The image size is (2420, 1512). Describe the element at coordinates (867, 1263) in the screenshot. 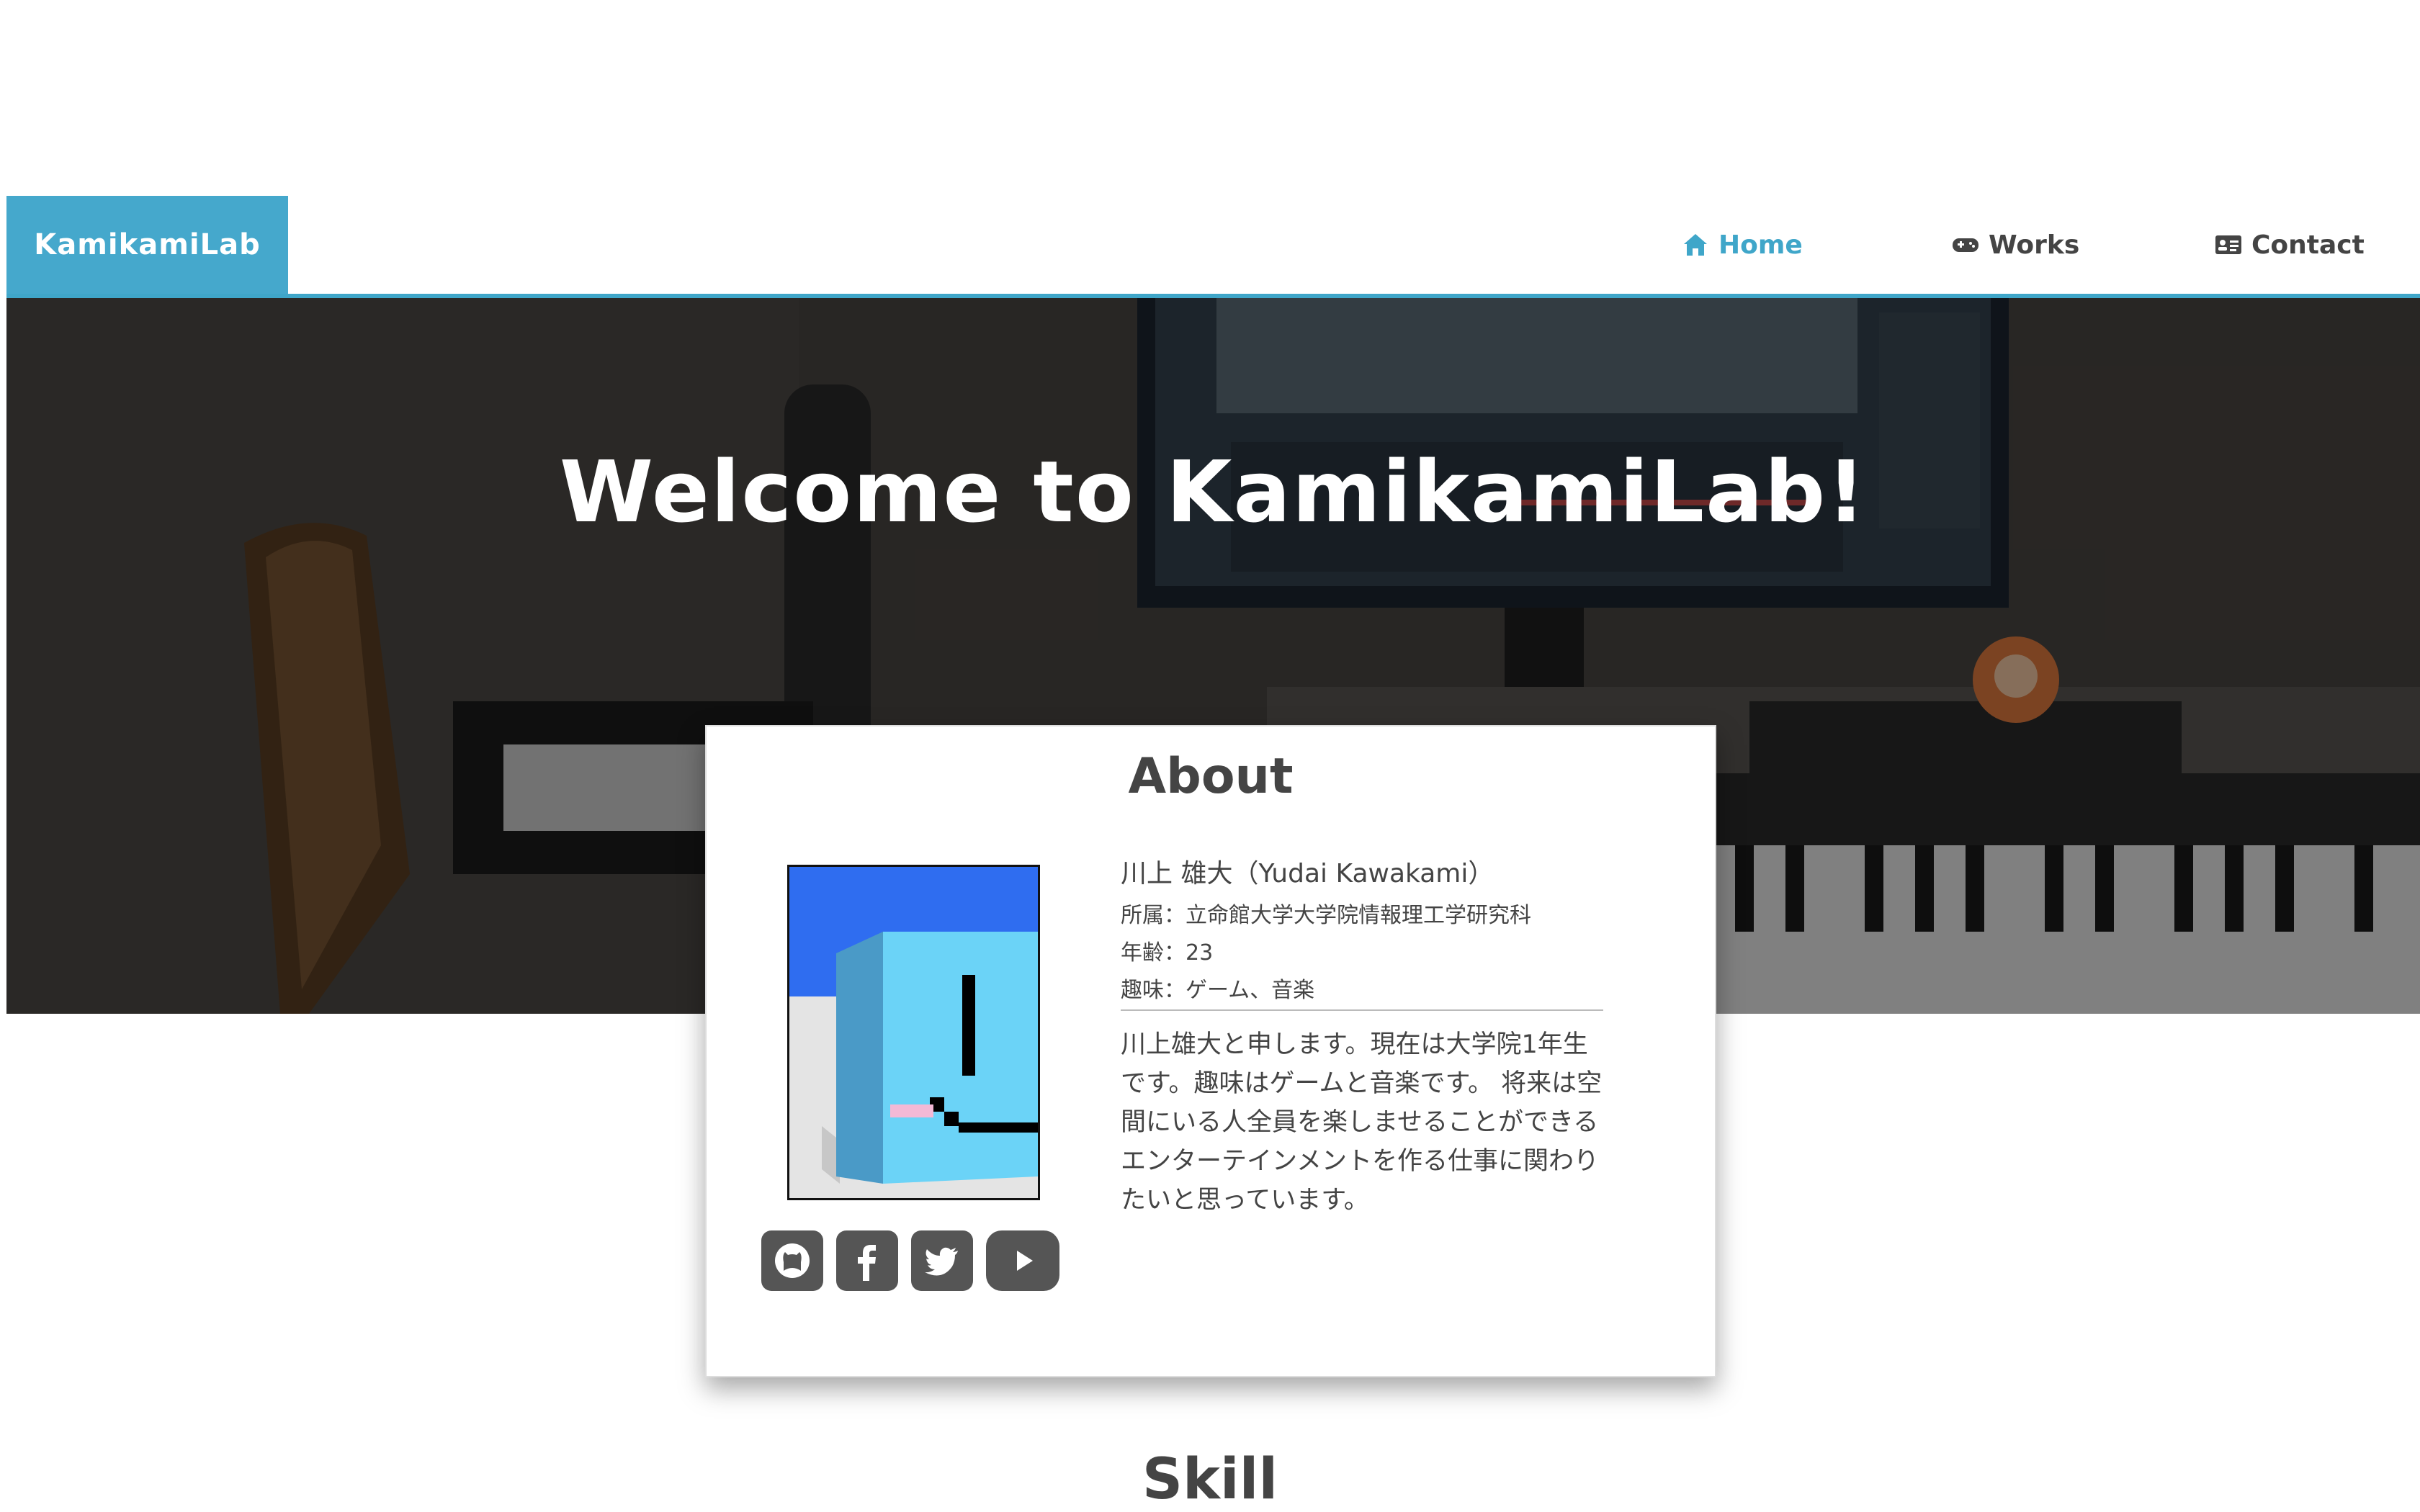

I see `facebook-icon` at that location.